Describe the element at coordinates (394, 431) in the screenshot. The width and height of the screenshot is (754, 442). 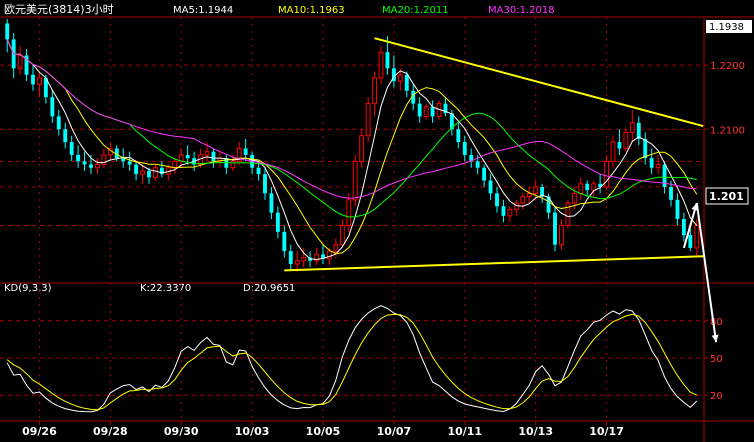
I see `x-tick-label: 10/07` at that location.